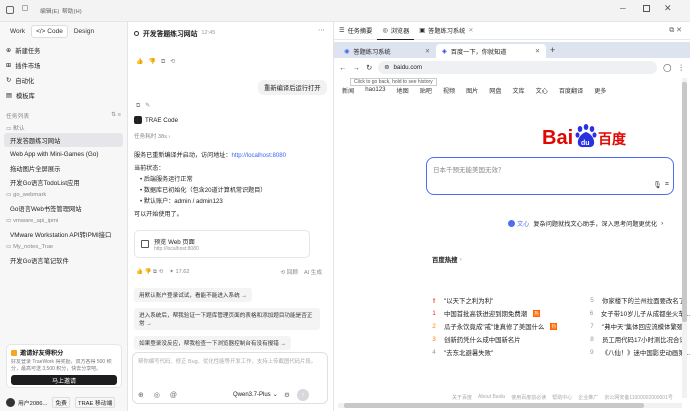 Image resolution: width=690 pixels, height=411 pixels. I want to click on task-item: 开发Go语言TodoList应用, so click(63, 182).